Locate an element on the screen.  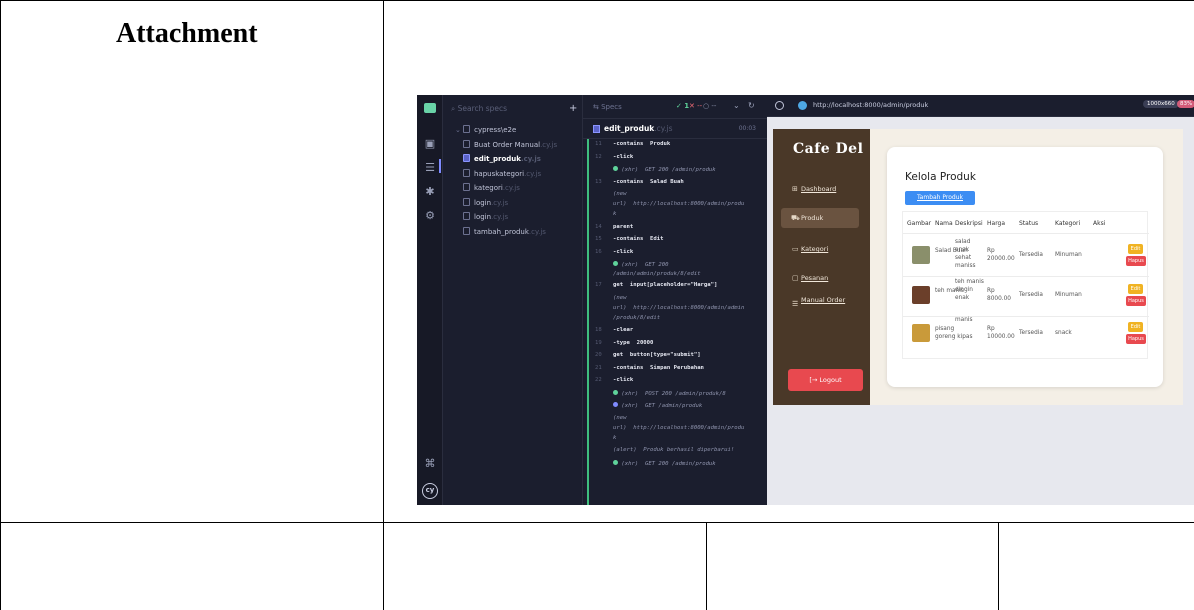
command-text-value: parent is located at coordinates (623, 226).